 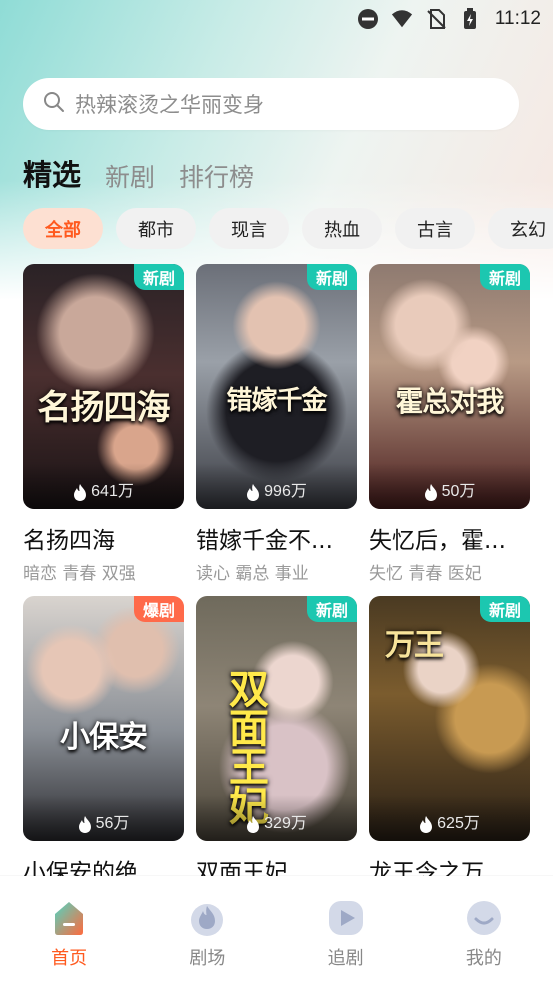 What do you see at coordinates (517, 18) in the screenshot?
I see `clock: 11:12` at bounding box center [517, 18].